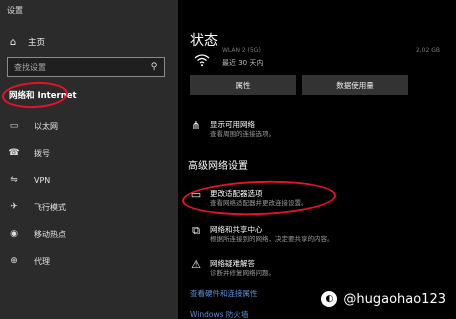 This screenshot has height=319, width=456. I want to click on firewall-link: Windows 防火墙, so click(219, 314).